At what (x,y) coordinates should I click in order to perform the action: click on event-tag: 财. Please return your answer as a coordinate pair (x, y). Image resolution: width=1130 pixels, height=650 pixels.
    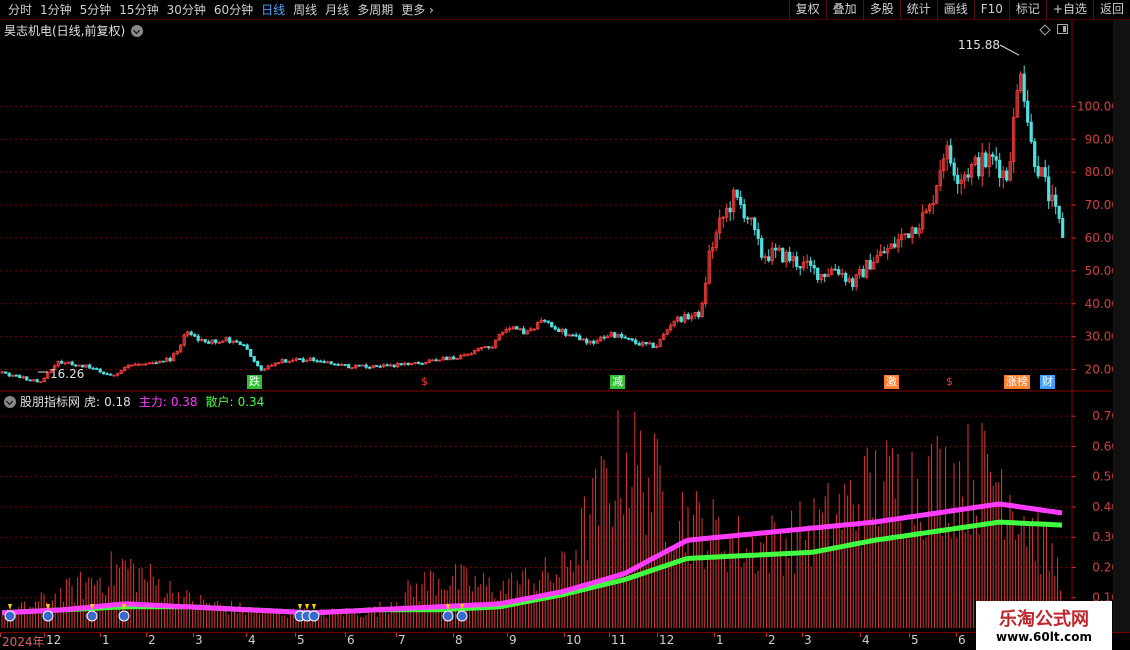
    Looking at the image, I should click on (1047, 382).